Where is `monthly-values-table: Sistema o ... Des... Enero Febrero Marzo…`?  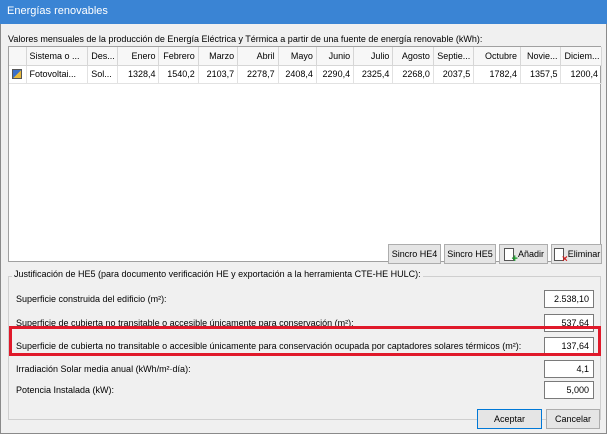 monthly-values-table: Sistema o ... Des... Enero Febrero Marzo… is located at coordinates (305, 65).